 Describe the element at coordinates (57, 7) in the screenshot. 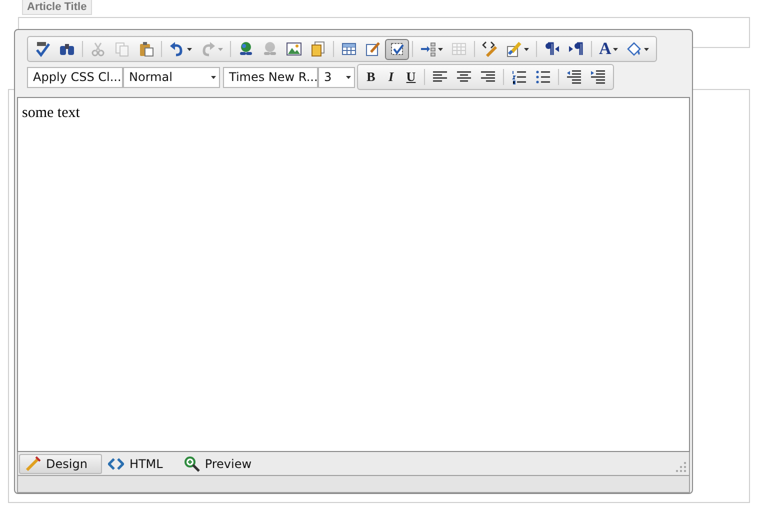

I see `field-label: Article Title` at that location.